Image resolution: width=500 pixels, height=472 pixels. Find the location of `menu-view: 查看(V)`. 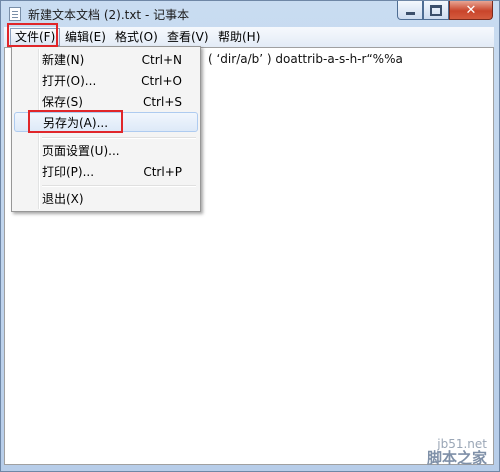

menu-view: 查看(V) is located at coordinates (188, 37).